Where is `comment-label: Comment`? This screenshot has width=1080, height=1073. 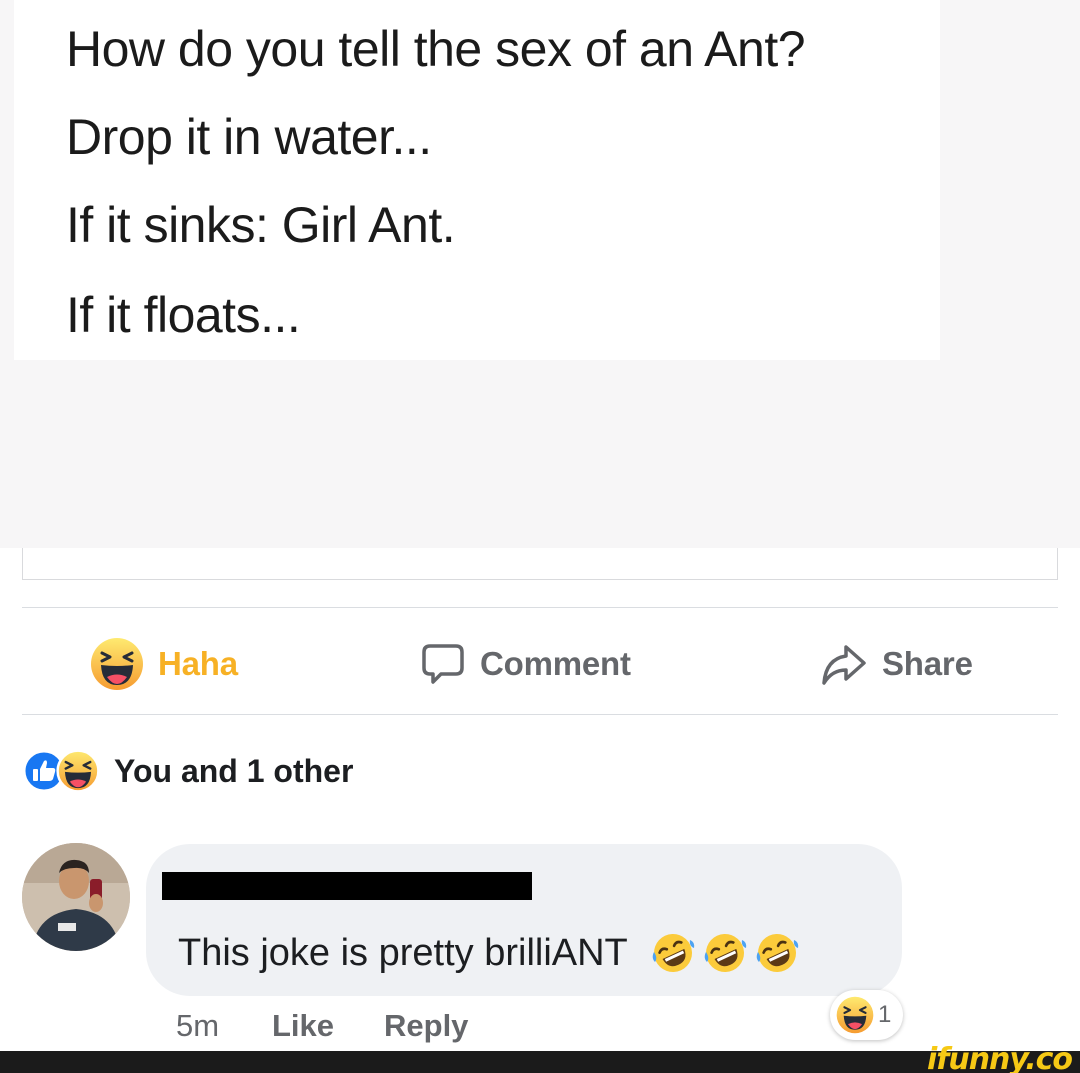 comment-label: Comment is located at coordinates (555, 663).